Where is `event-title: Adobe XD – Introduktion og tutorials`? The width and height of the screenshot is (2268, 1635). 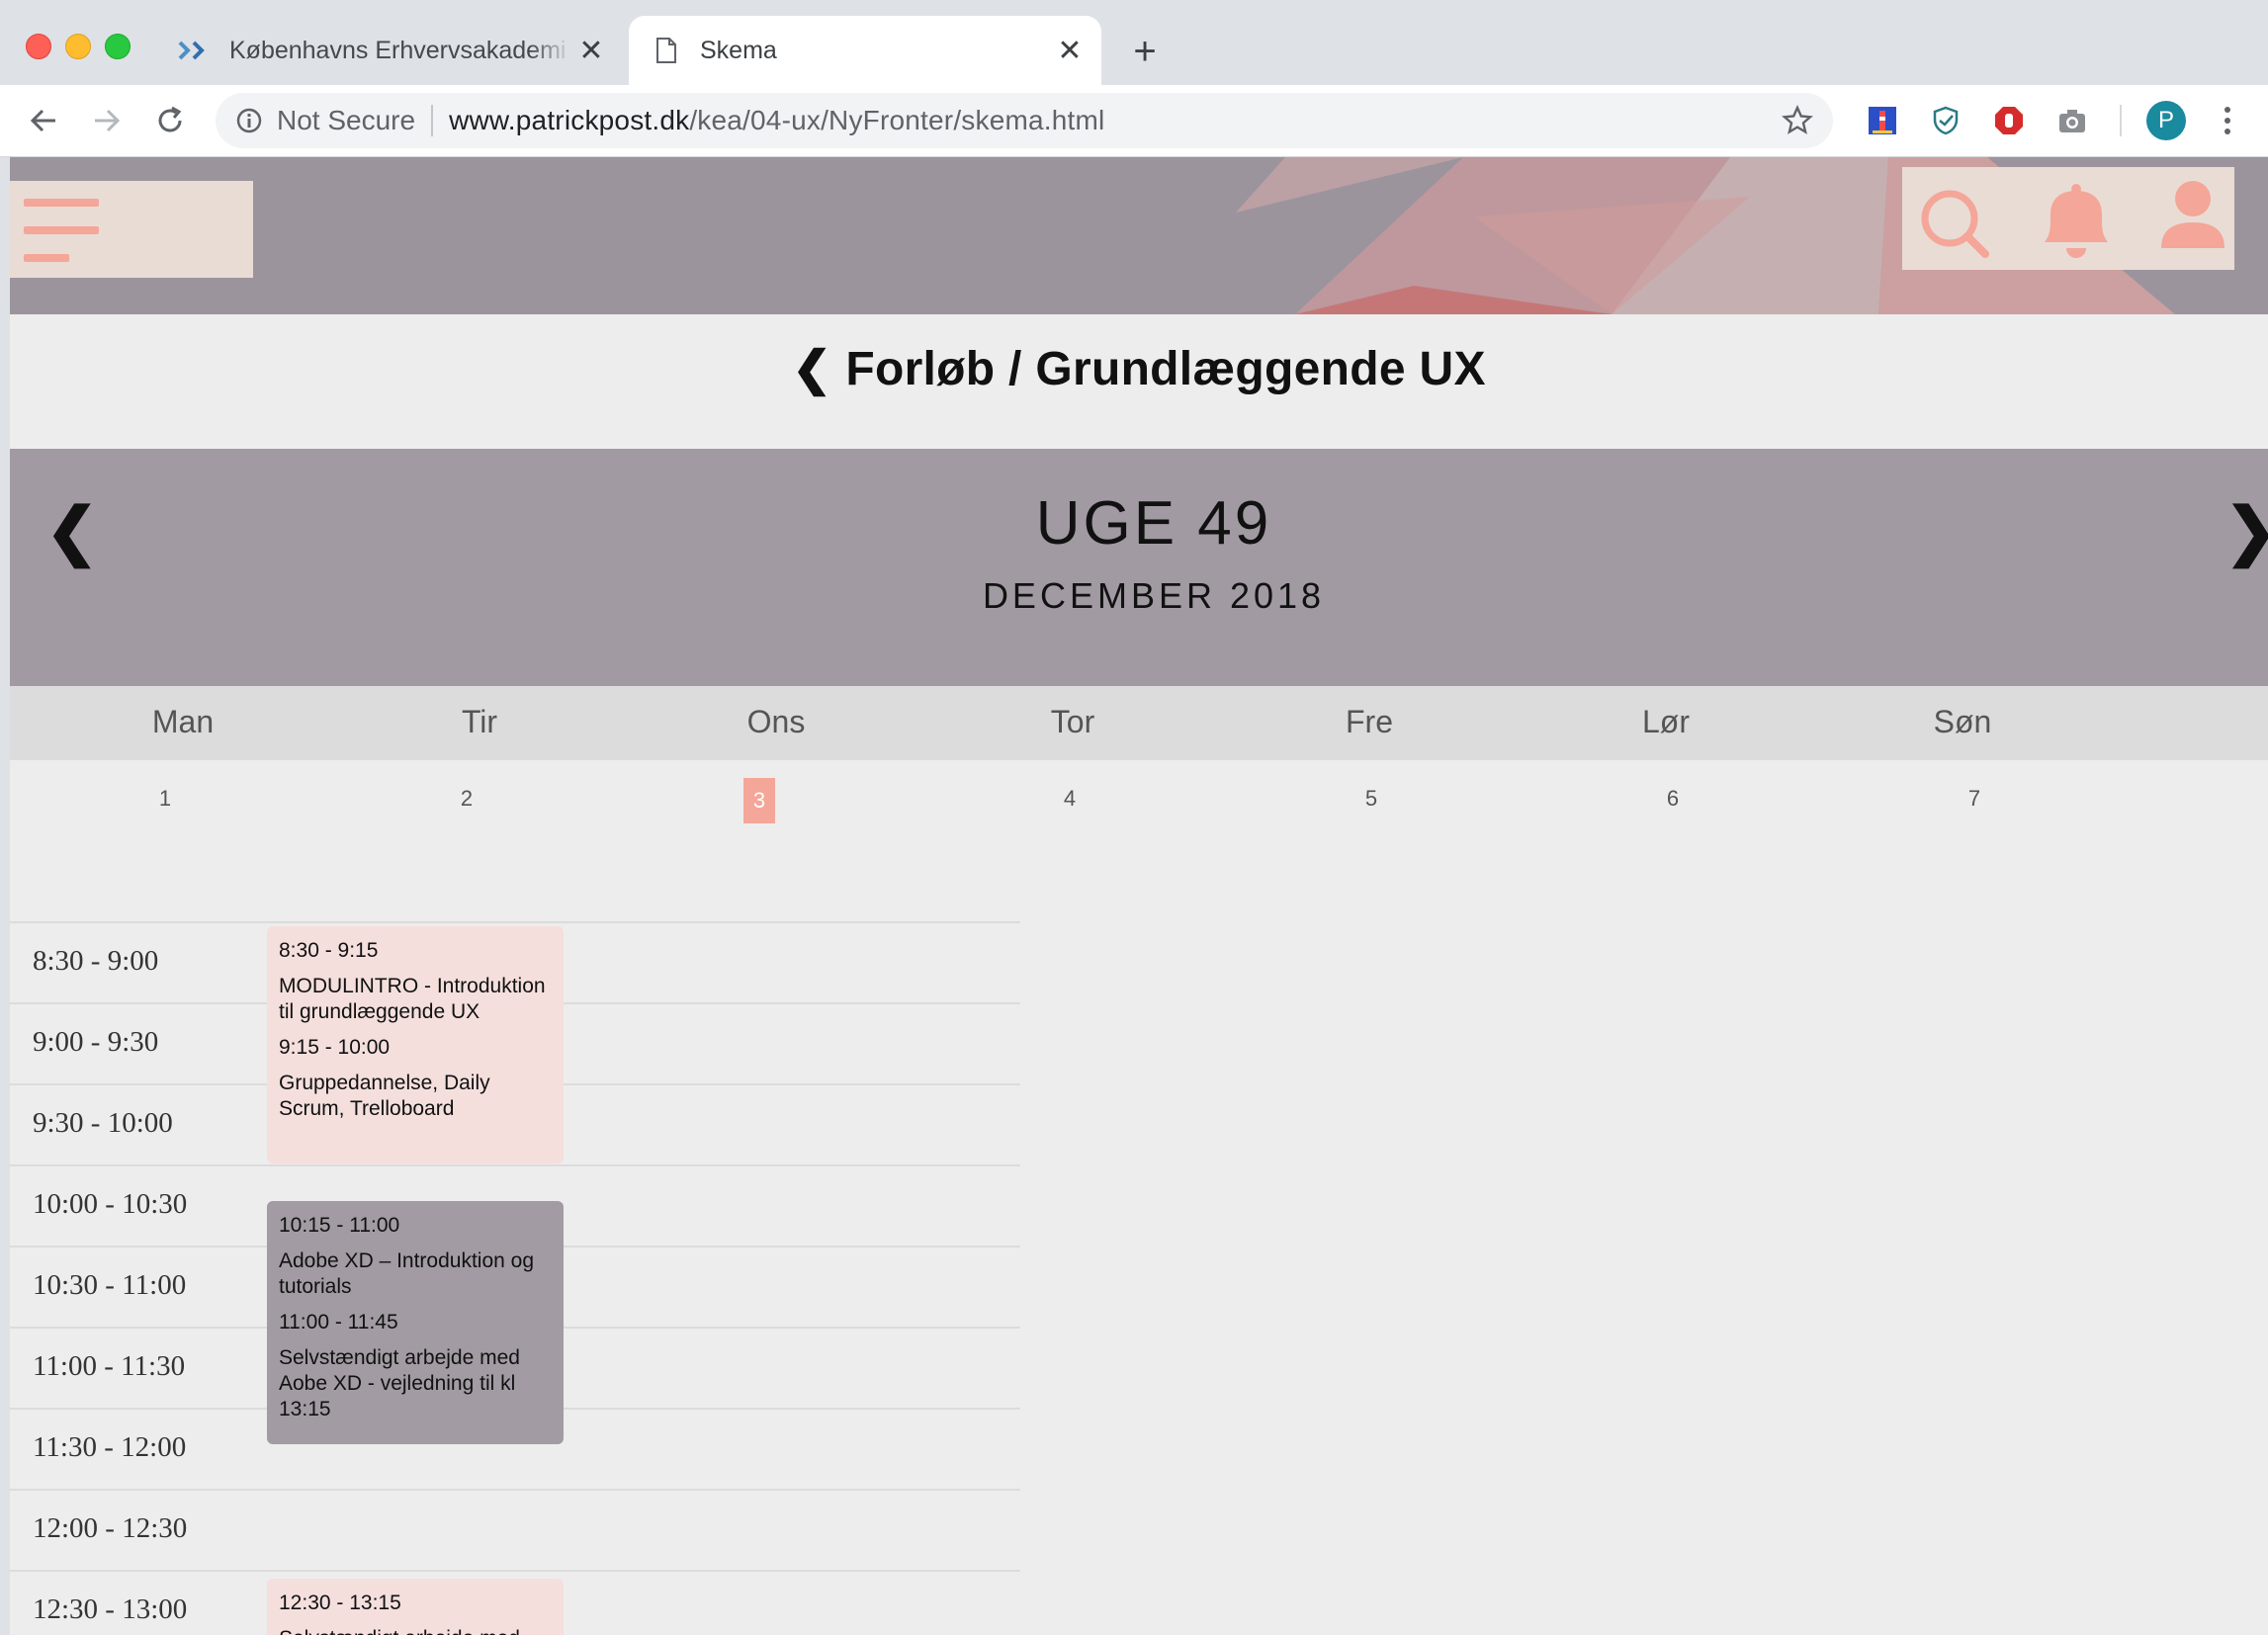 event-title: Adobe XD – Introduktion og tutorials is located at coordinates (407, 1274).